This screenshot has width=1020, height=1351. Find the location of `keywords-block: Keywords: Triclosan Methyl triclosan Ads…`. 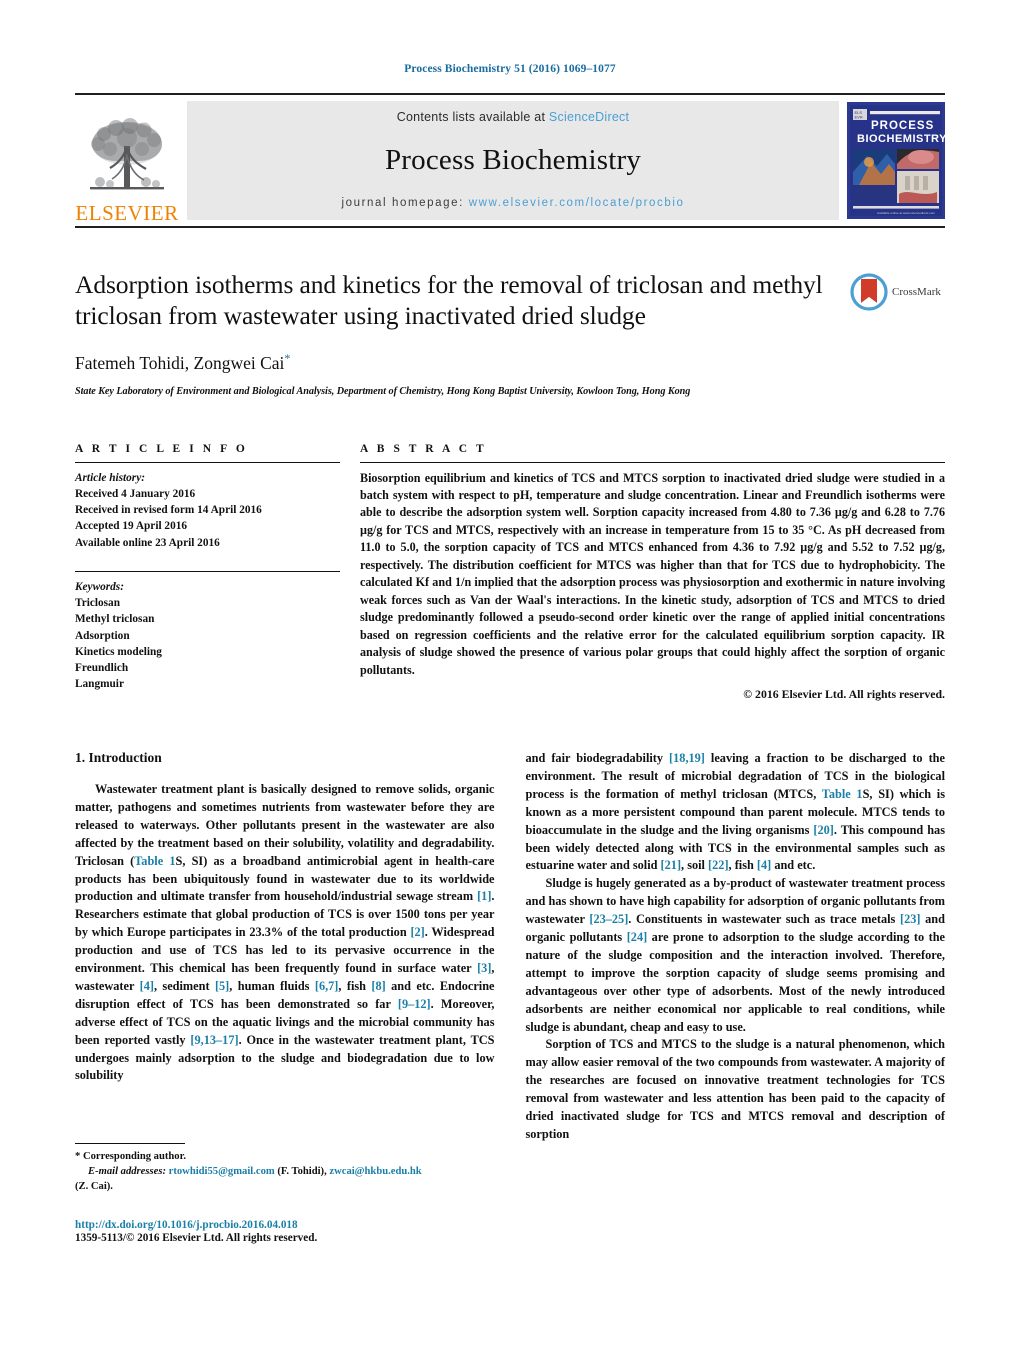

keywords-block: Keywords: Triclosan Methyl triclosan Ads… is located at coordinates (207, 636).